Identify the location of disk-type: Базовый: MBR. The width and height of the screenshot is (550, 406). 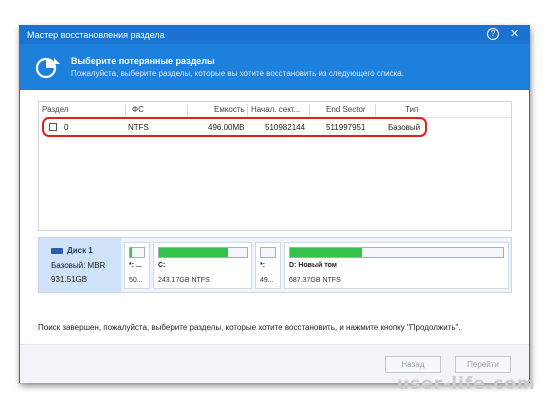
(78, 265).